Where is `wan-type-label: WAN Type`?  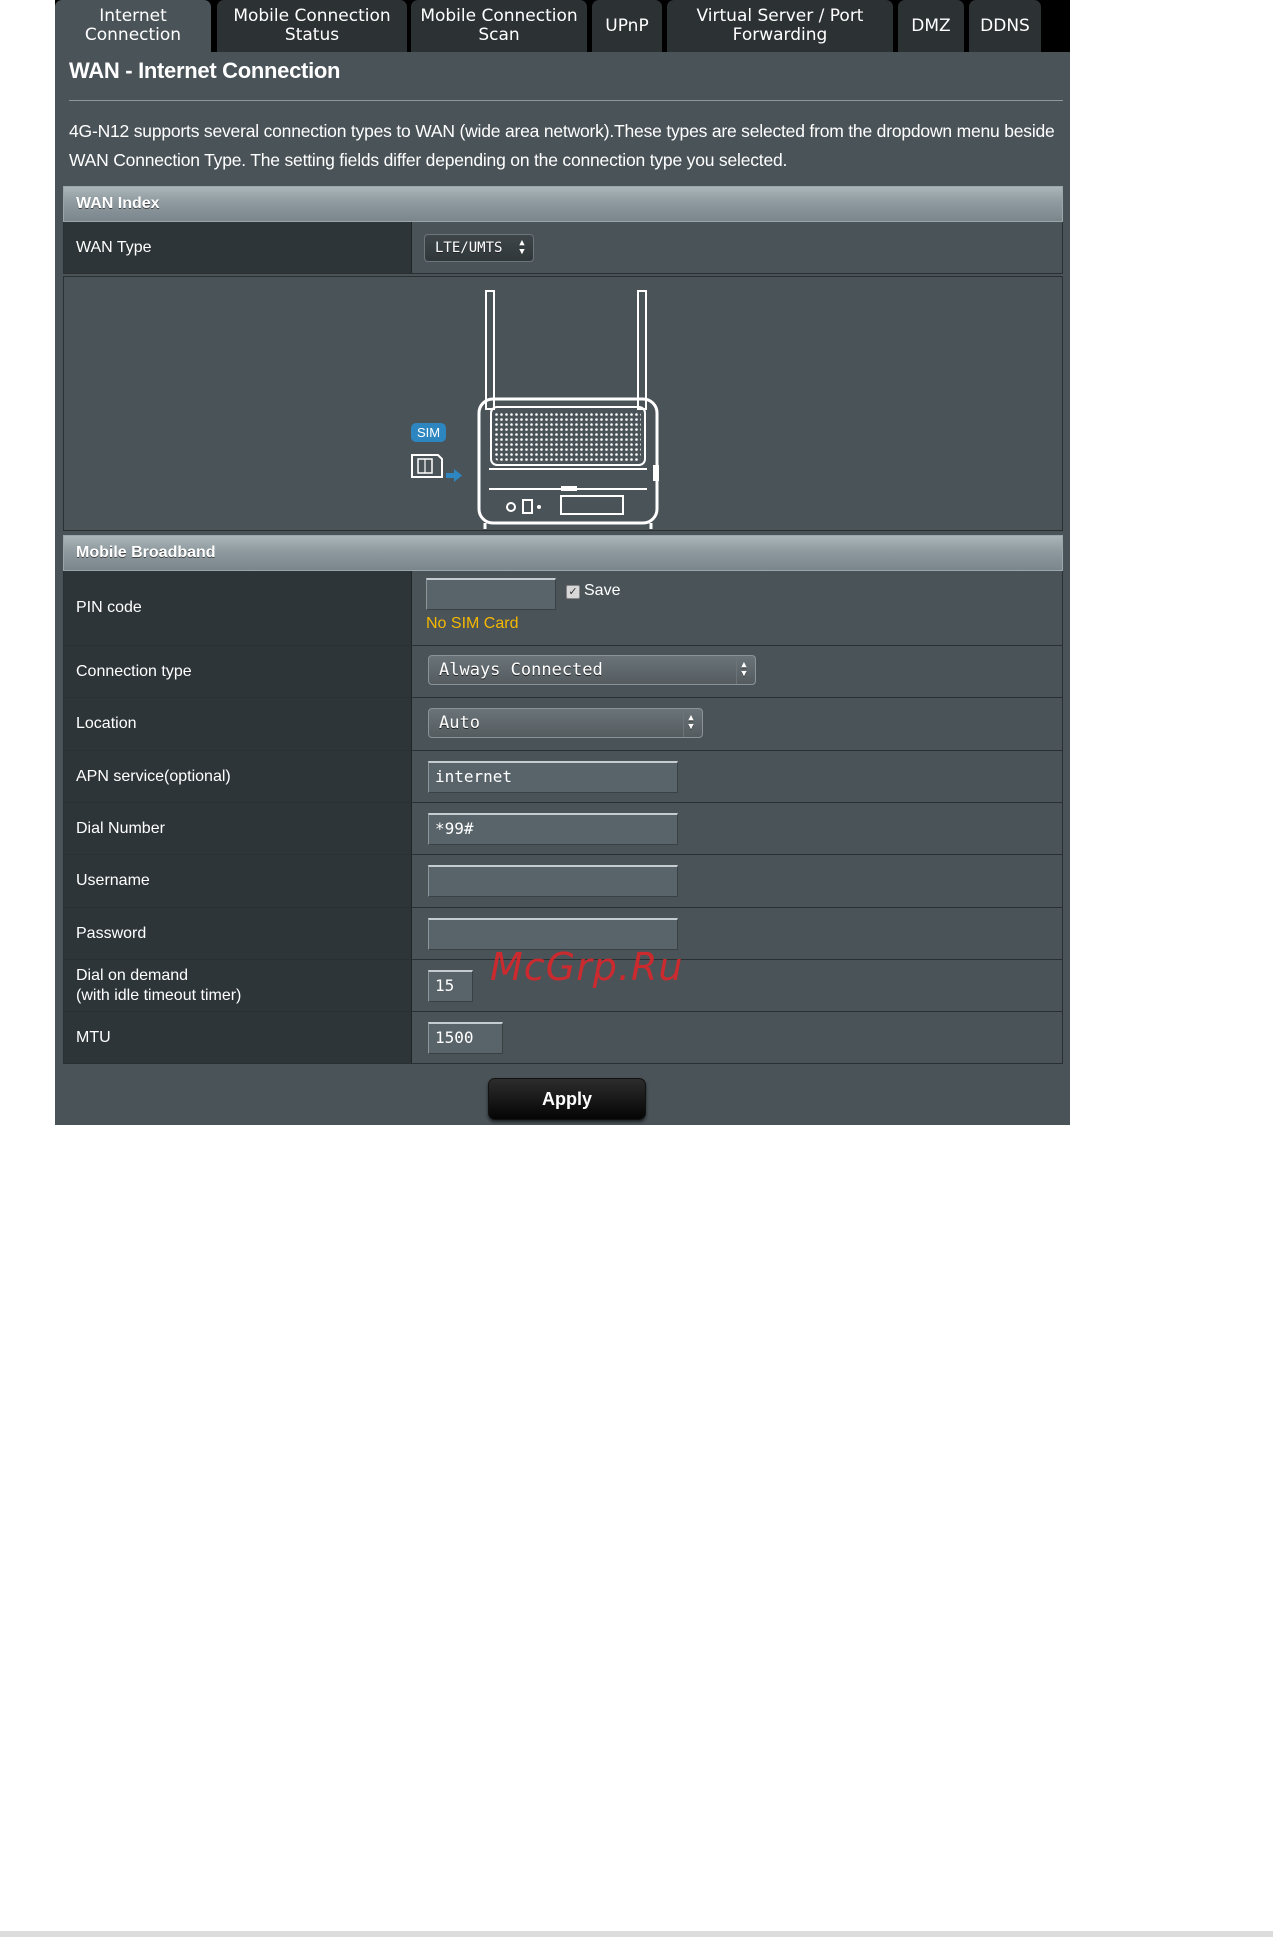 wan-type-label: WAN Type is located at coordinates (238, 247).